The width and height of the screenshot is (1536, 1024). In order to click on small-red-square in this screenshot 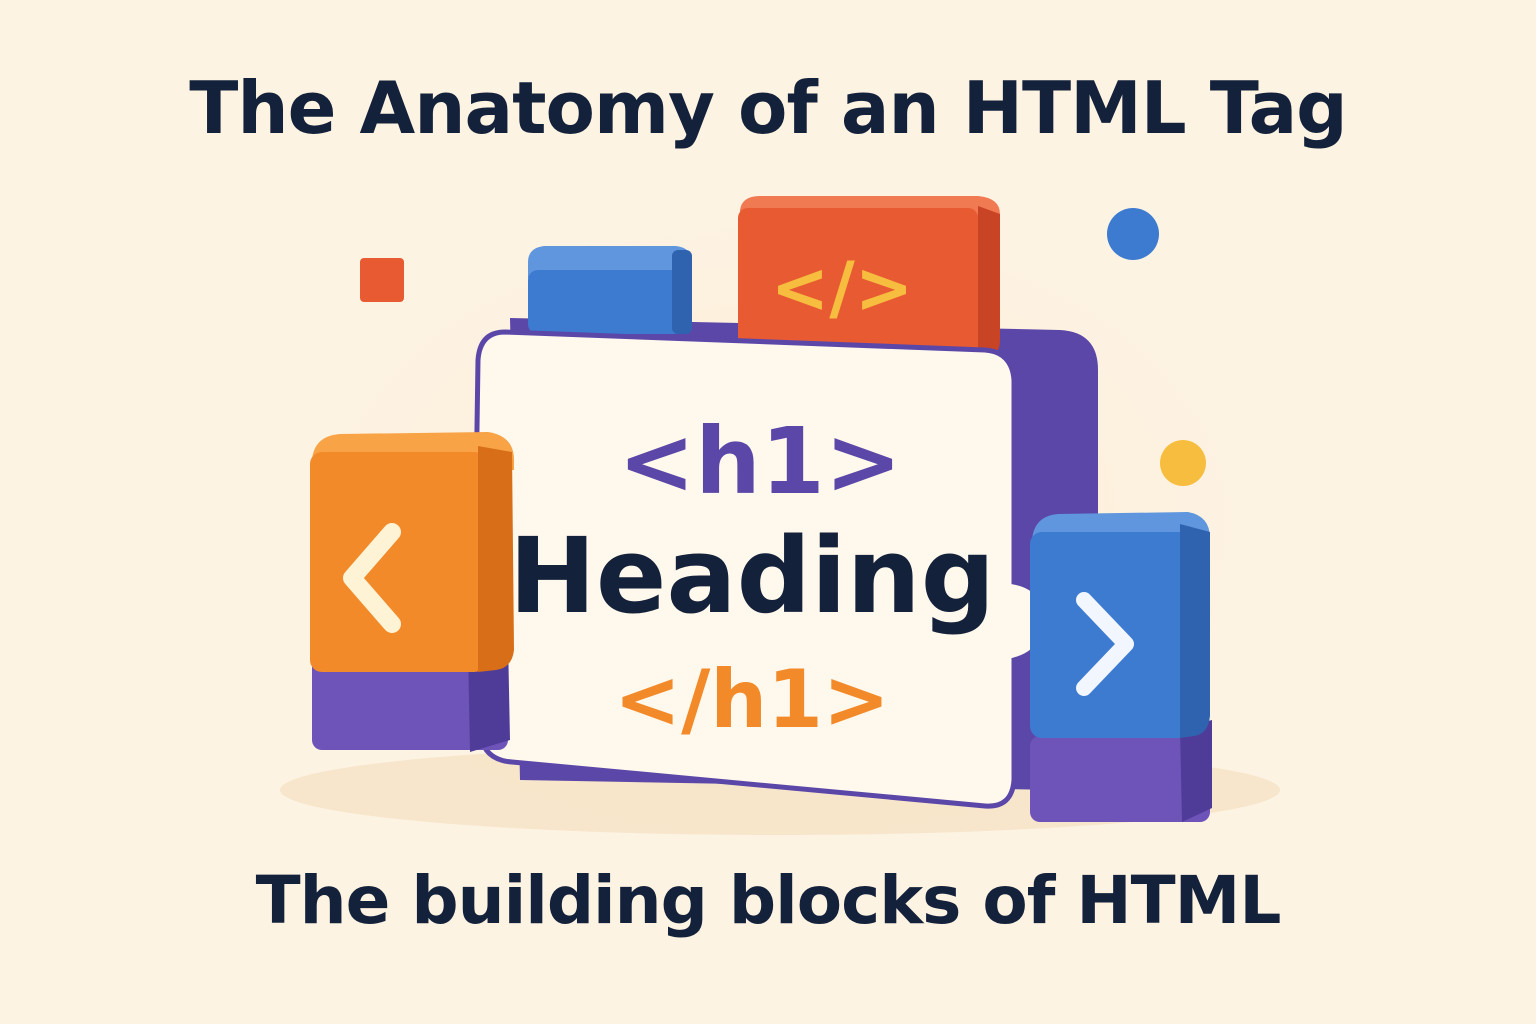, I will do `click(382, 280)`.